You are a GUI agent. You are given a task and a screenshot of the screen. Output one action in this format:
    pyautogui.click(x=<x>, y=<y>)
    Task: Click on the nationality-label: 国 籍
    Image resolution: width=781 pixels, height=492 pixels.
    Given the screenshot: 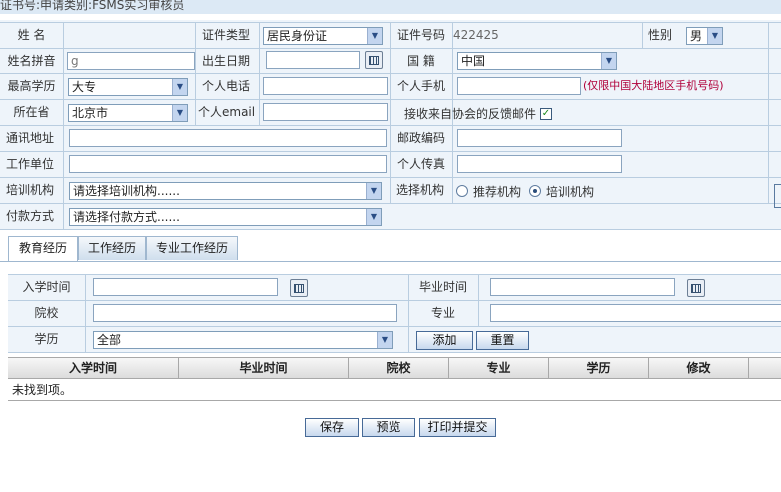 What is the action you would take?
    pyautogui.click(x=421, y=61)
    